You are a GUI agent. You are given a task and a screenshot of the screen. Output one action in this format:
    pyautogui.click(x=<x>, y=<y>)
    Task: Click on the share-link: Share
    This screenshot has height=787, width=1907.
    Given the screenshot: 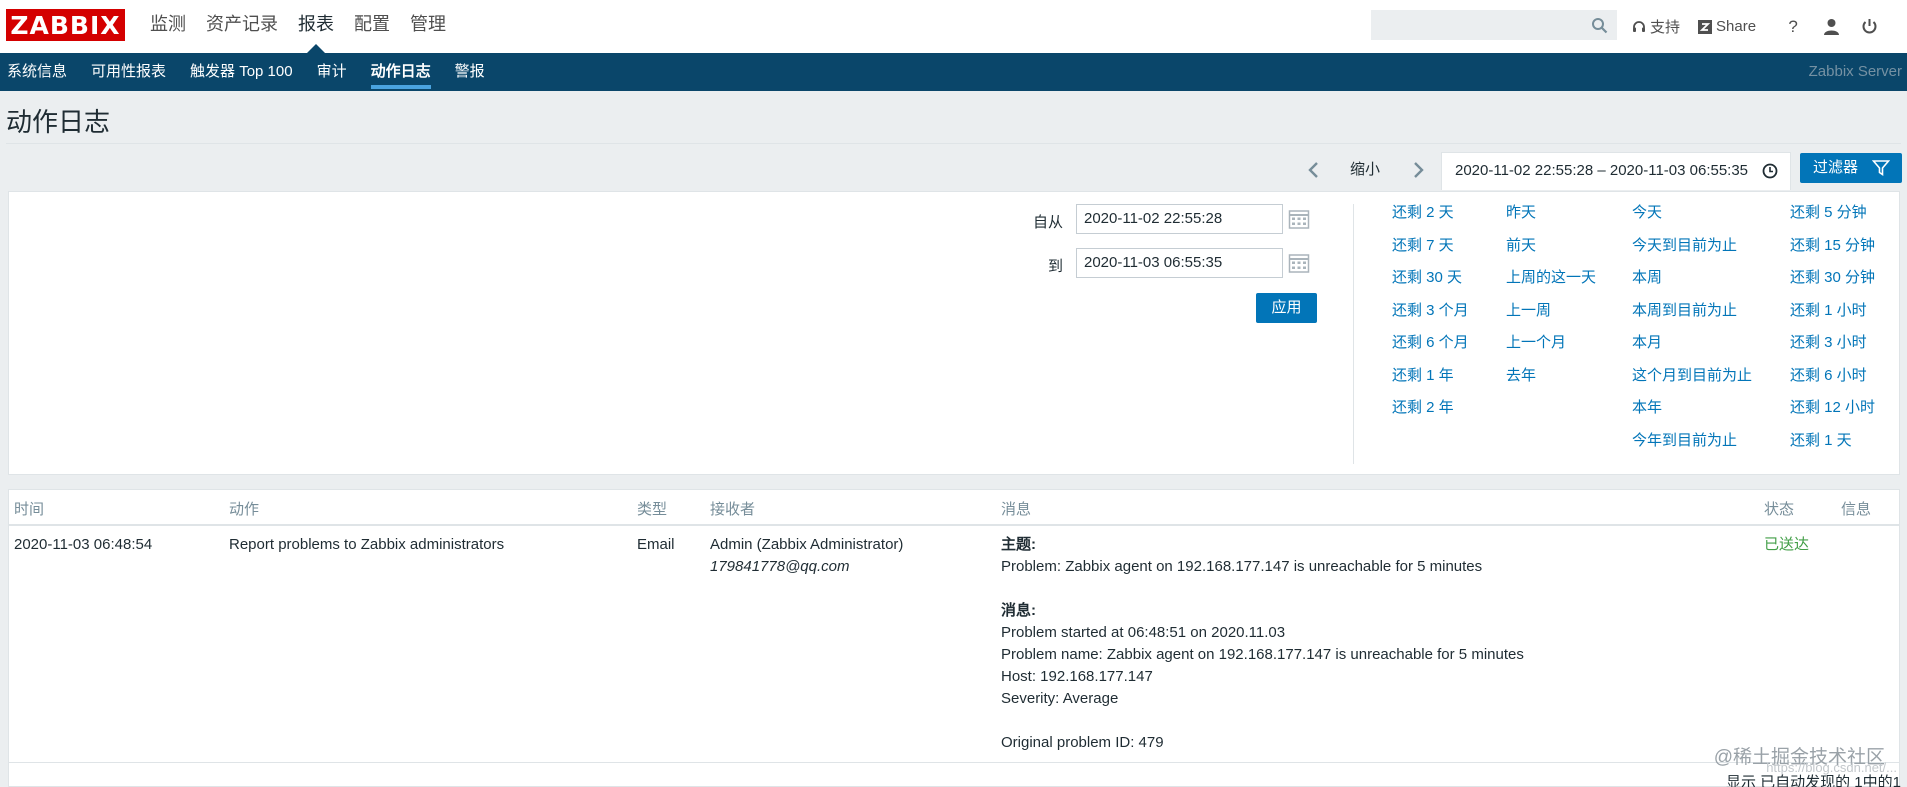 What is the action you would take?
    pyautogui.click(x=1727, y=26)
    